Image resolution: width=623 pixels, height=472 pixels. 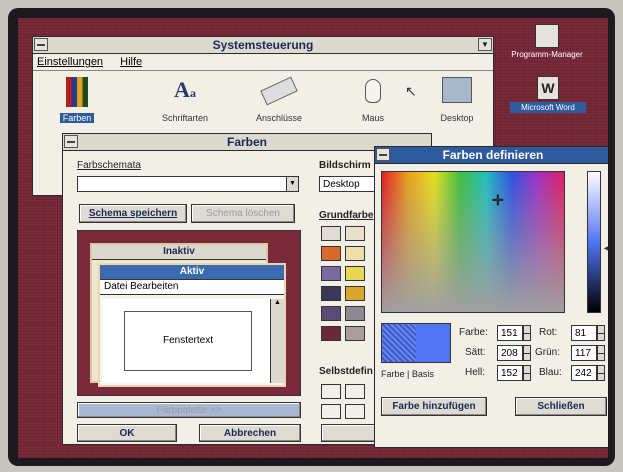 I want to click on schemes-label: Farbschemata, so click(x=109, y=165).